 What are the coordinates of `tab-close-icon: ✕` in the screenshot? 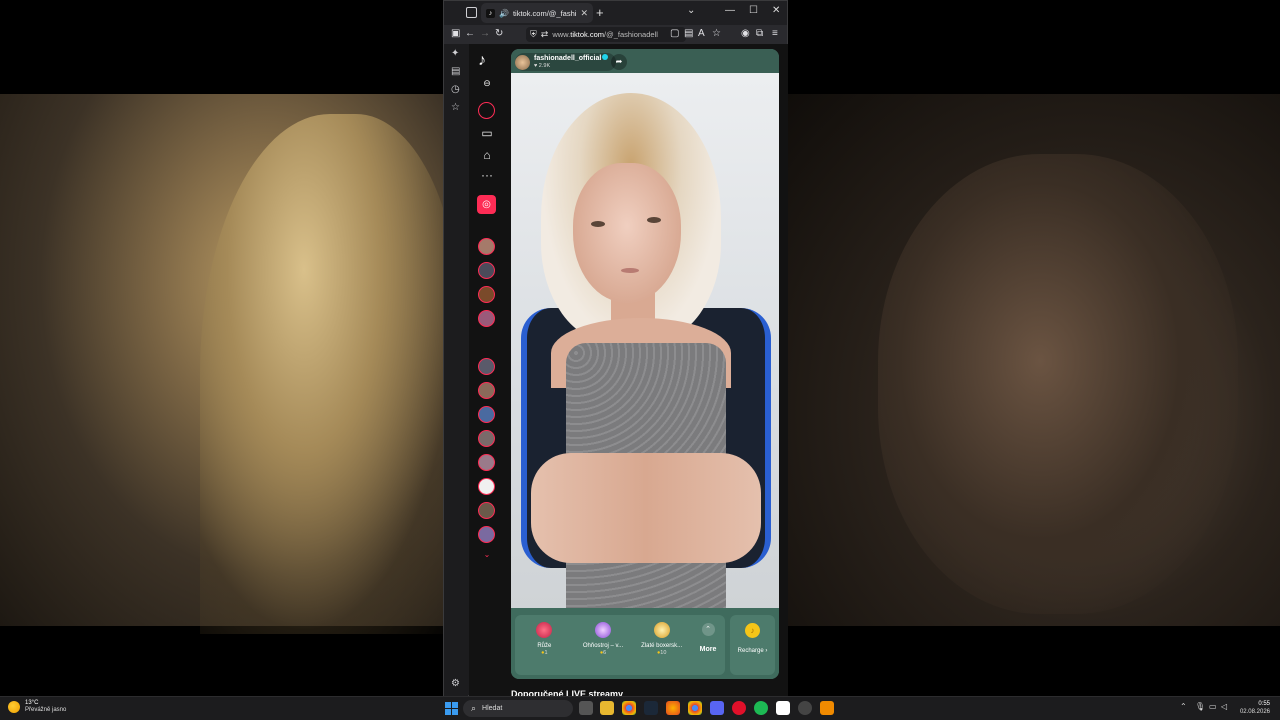 It's located at (584, 13).